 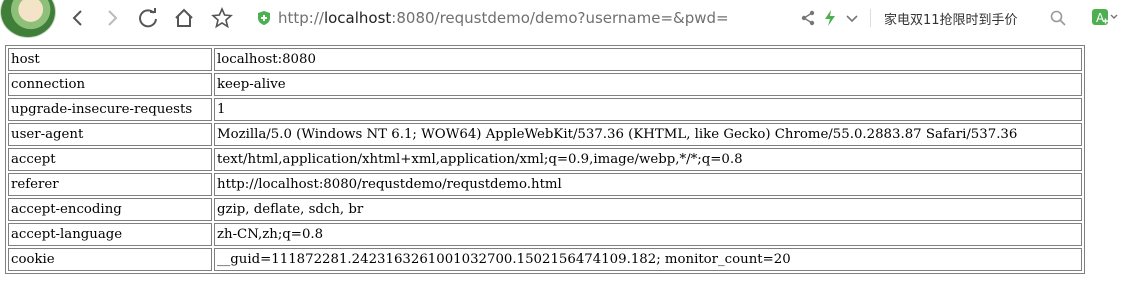 What do you see at coordinates (28, 19) in the screenshot?
I see `user-avatar` at bounding box center [28, 19].